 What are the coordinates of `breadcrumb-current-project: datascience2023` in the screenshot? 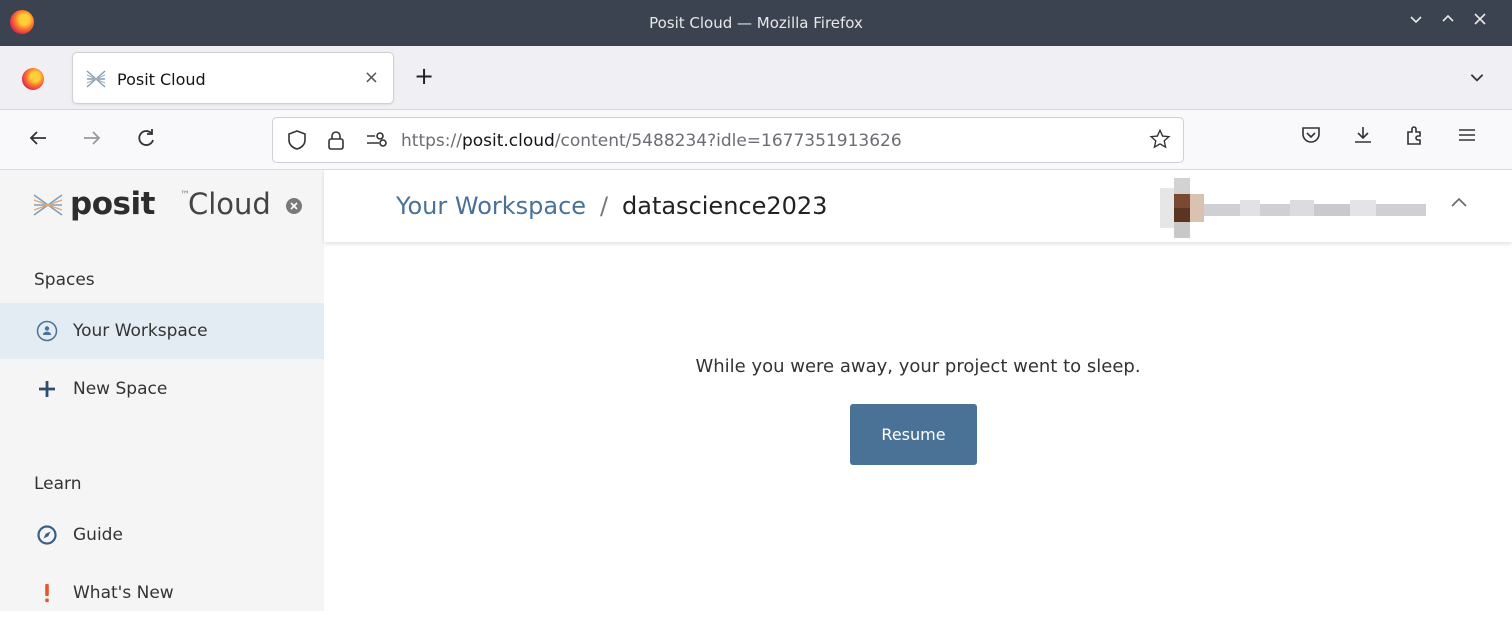 It's located at (725, 206).